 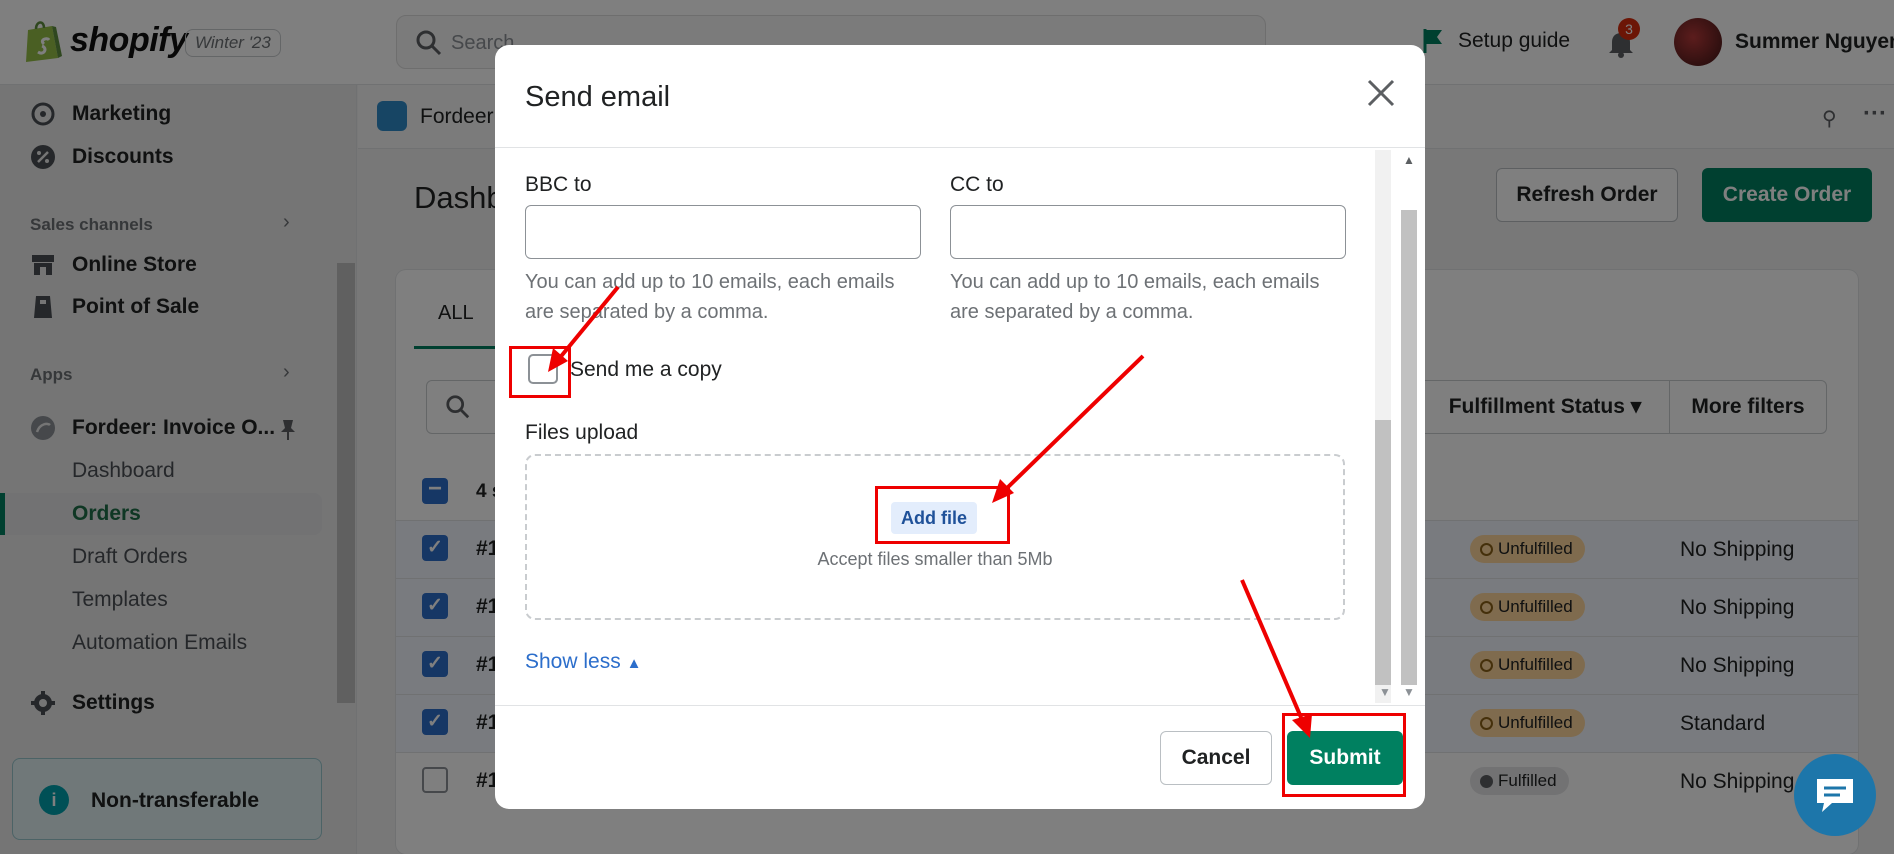 I want to click on cc-input, so click(x=1148, y=232).